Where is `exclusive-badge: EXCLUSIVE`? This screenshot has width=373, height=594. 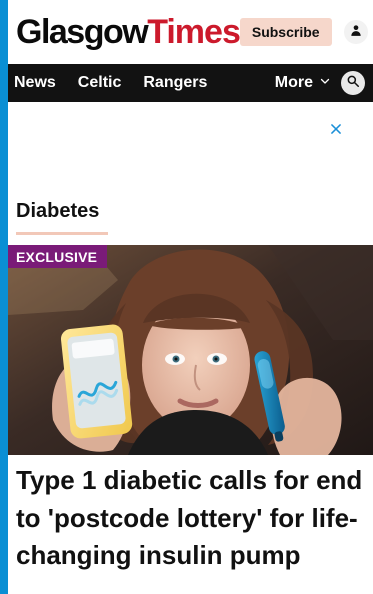
exclusive-badge: EXCLUSIVE is located at coordinates (58, 256).